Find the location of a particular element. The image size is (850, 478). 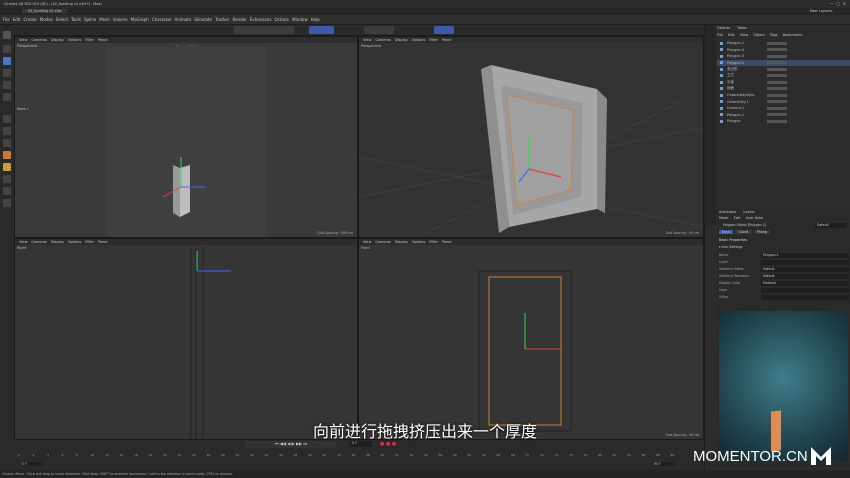

attr-menu-userdata: User Data is located at coordinates (754, 218).